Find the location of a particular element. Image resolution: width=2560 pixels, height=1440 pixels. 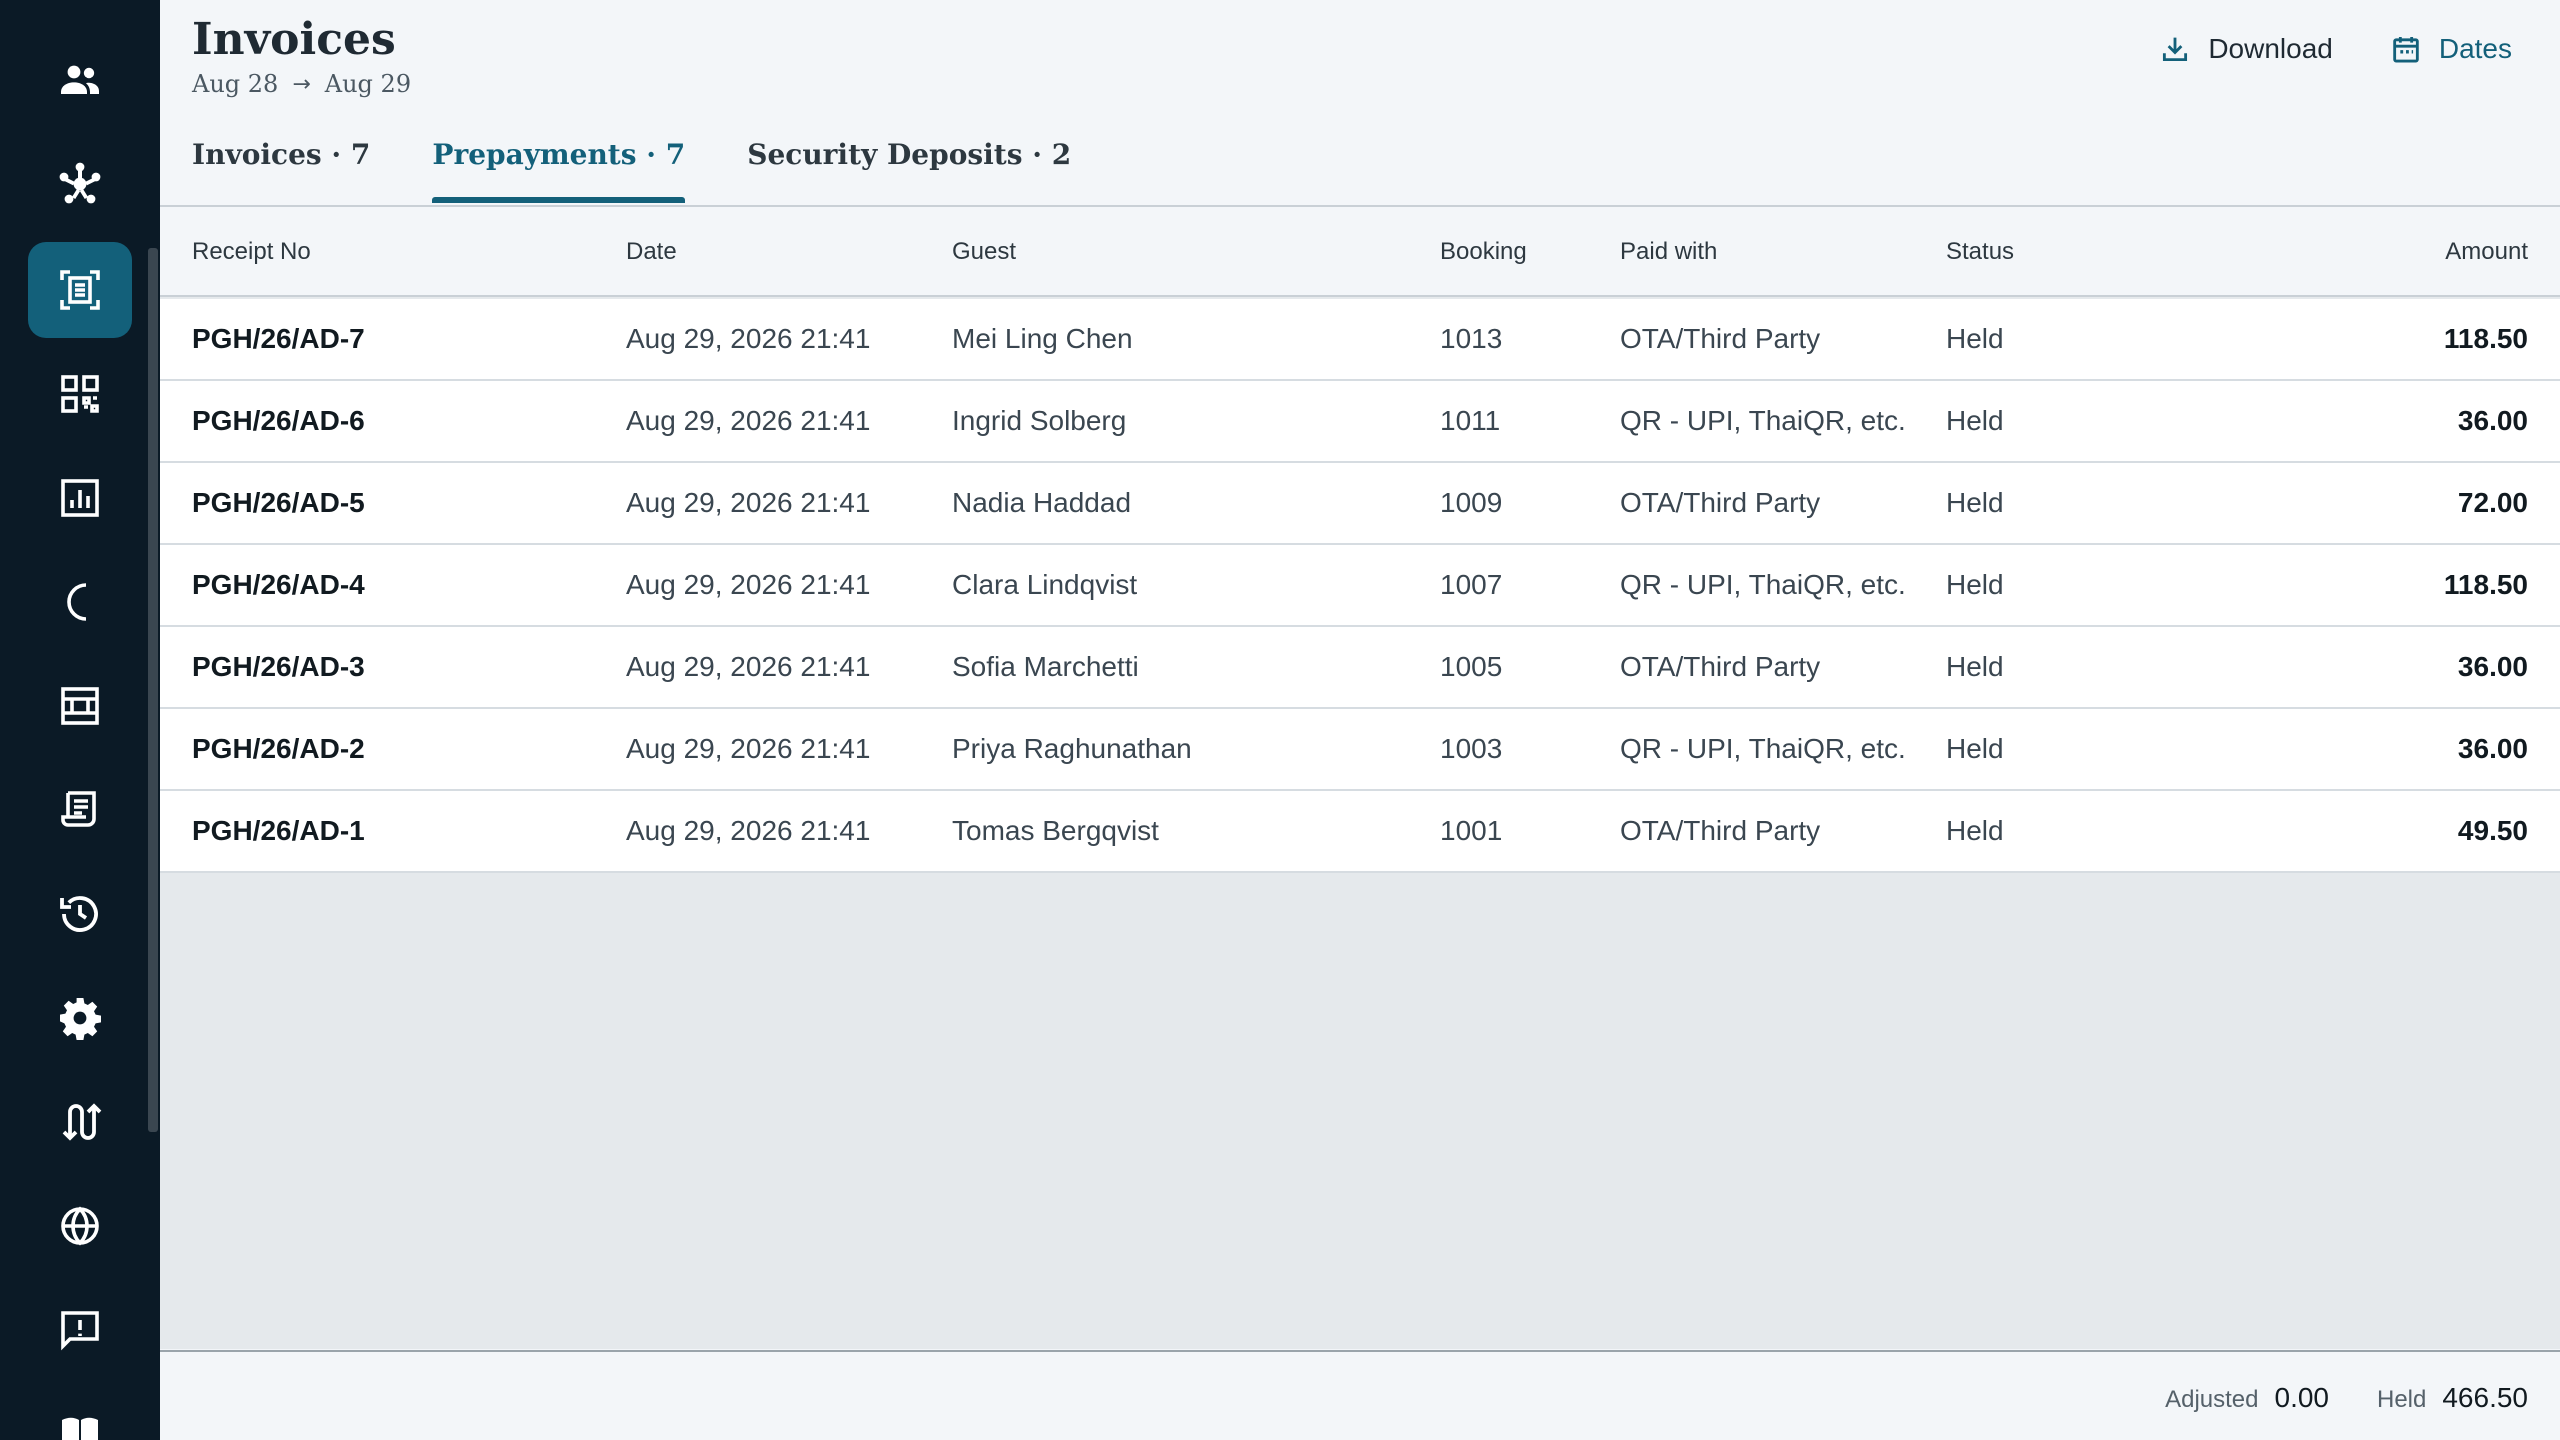

moon-icon is located at coordinates (77, 602).